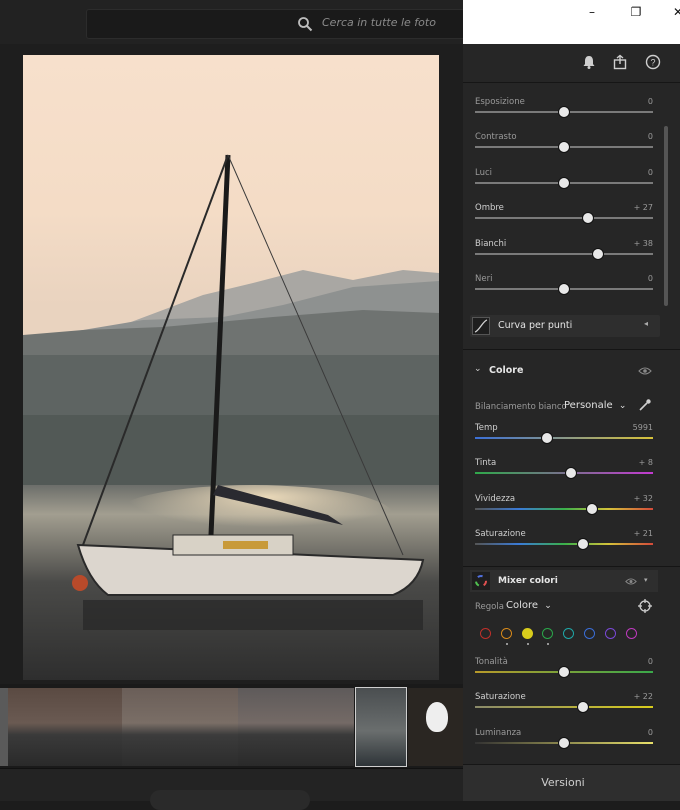 This screenshot has height=810, width=680. What do you see at coordinates (636, 12) in the screenshot?
I see `restore-button: ❐` at bounding box center [636, 12].